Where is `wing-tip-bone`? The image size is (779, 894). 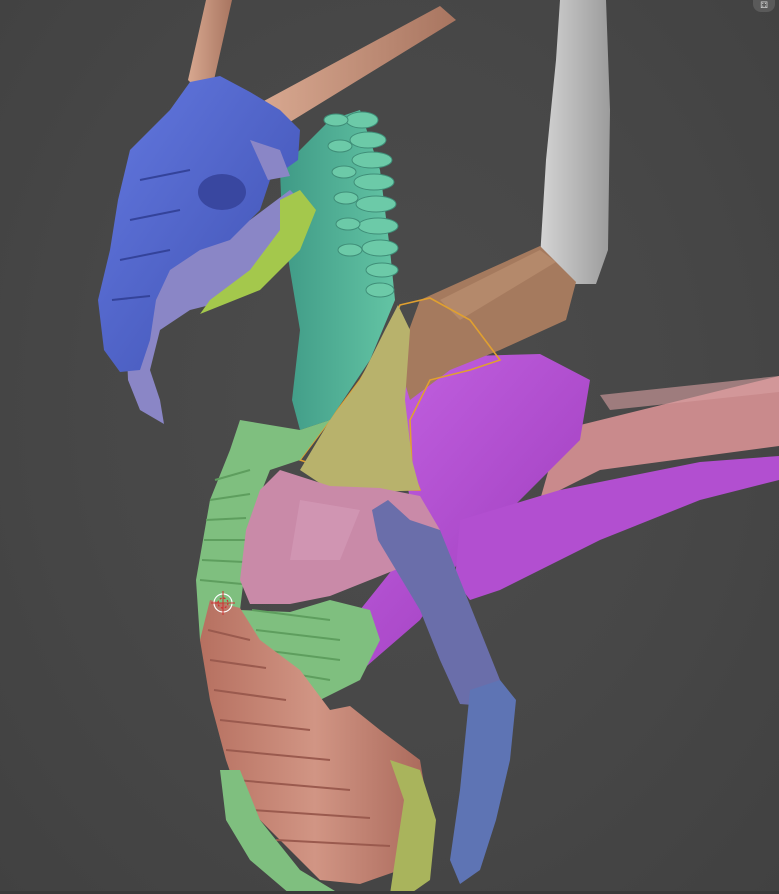 wing-tip-bone is located at coordinates (575, 142).